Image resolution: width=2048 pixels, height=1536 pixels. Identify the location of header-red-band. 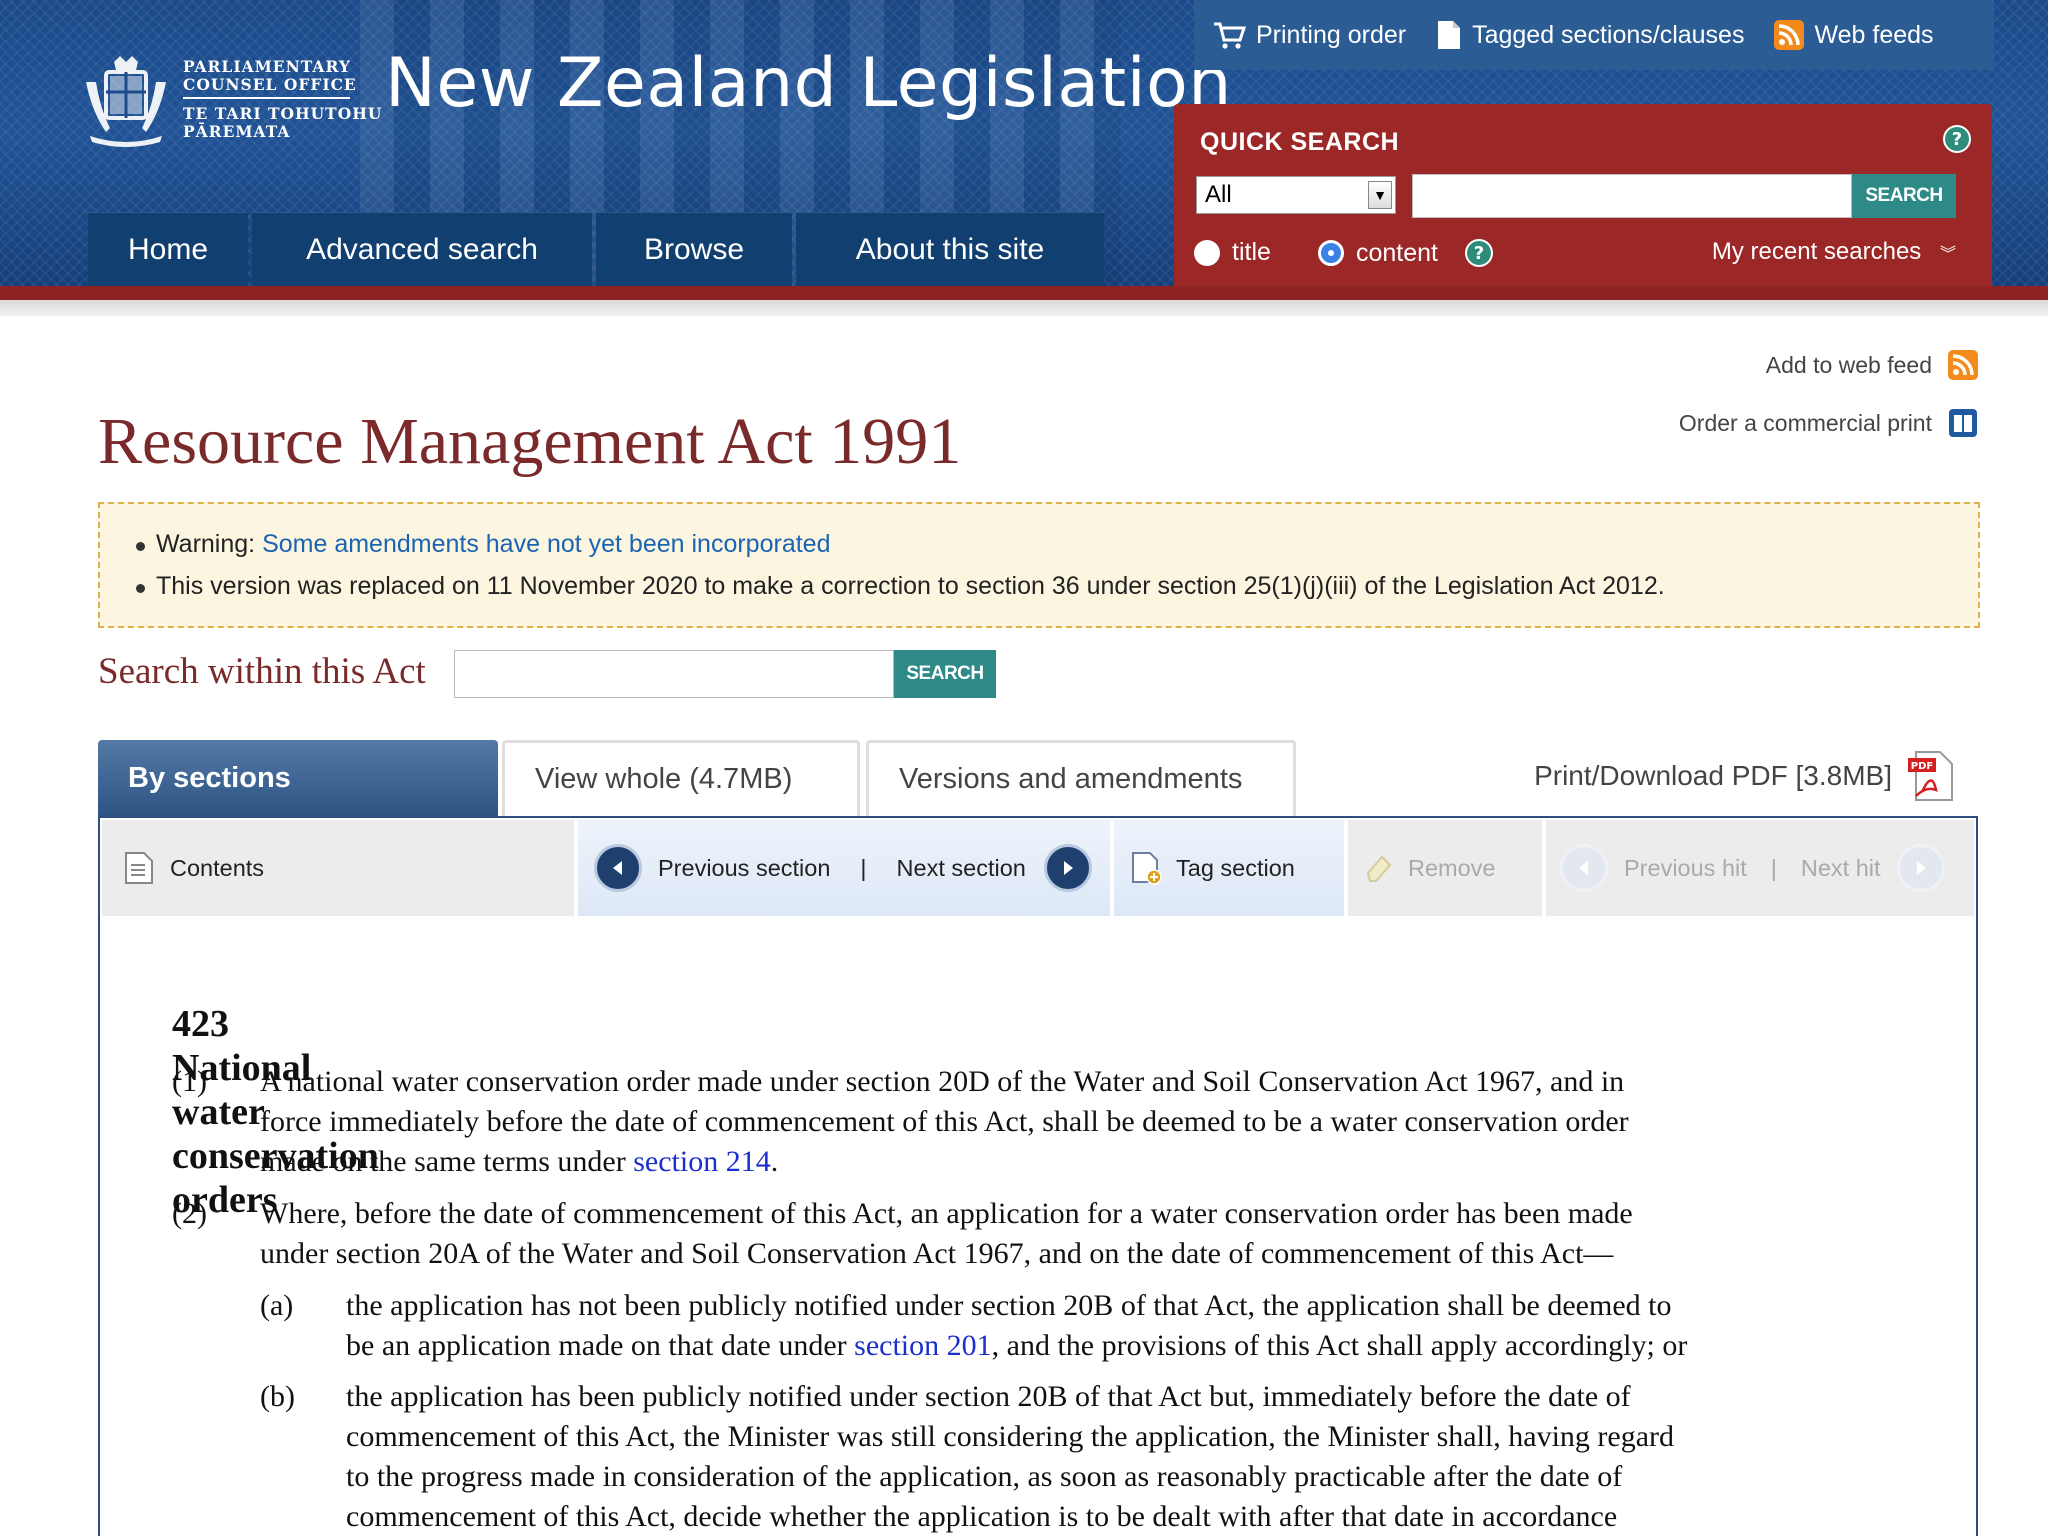
(1024, 293).